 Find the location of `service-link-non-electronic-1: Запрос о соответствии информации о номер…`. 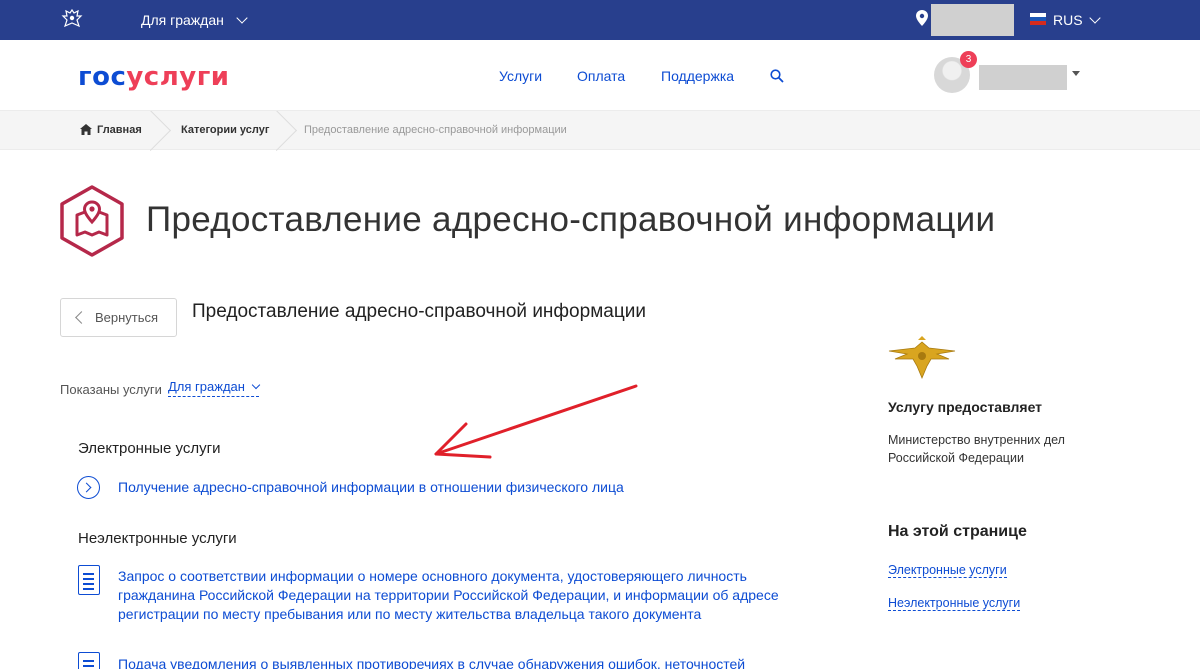

service-link-non-electronic-1: Запрос о соответствии информации о номер… is located at coordinates (463, 595).